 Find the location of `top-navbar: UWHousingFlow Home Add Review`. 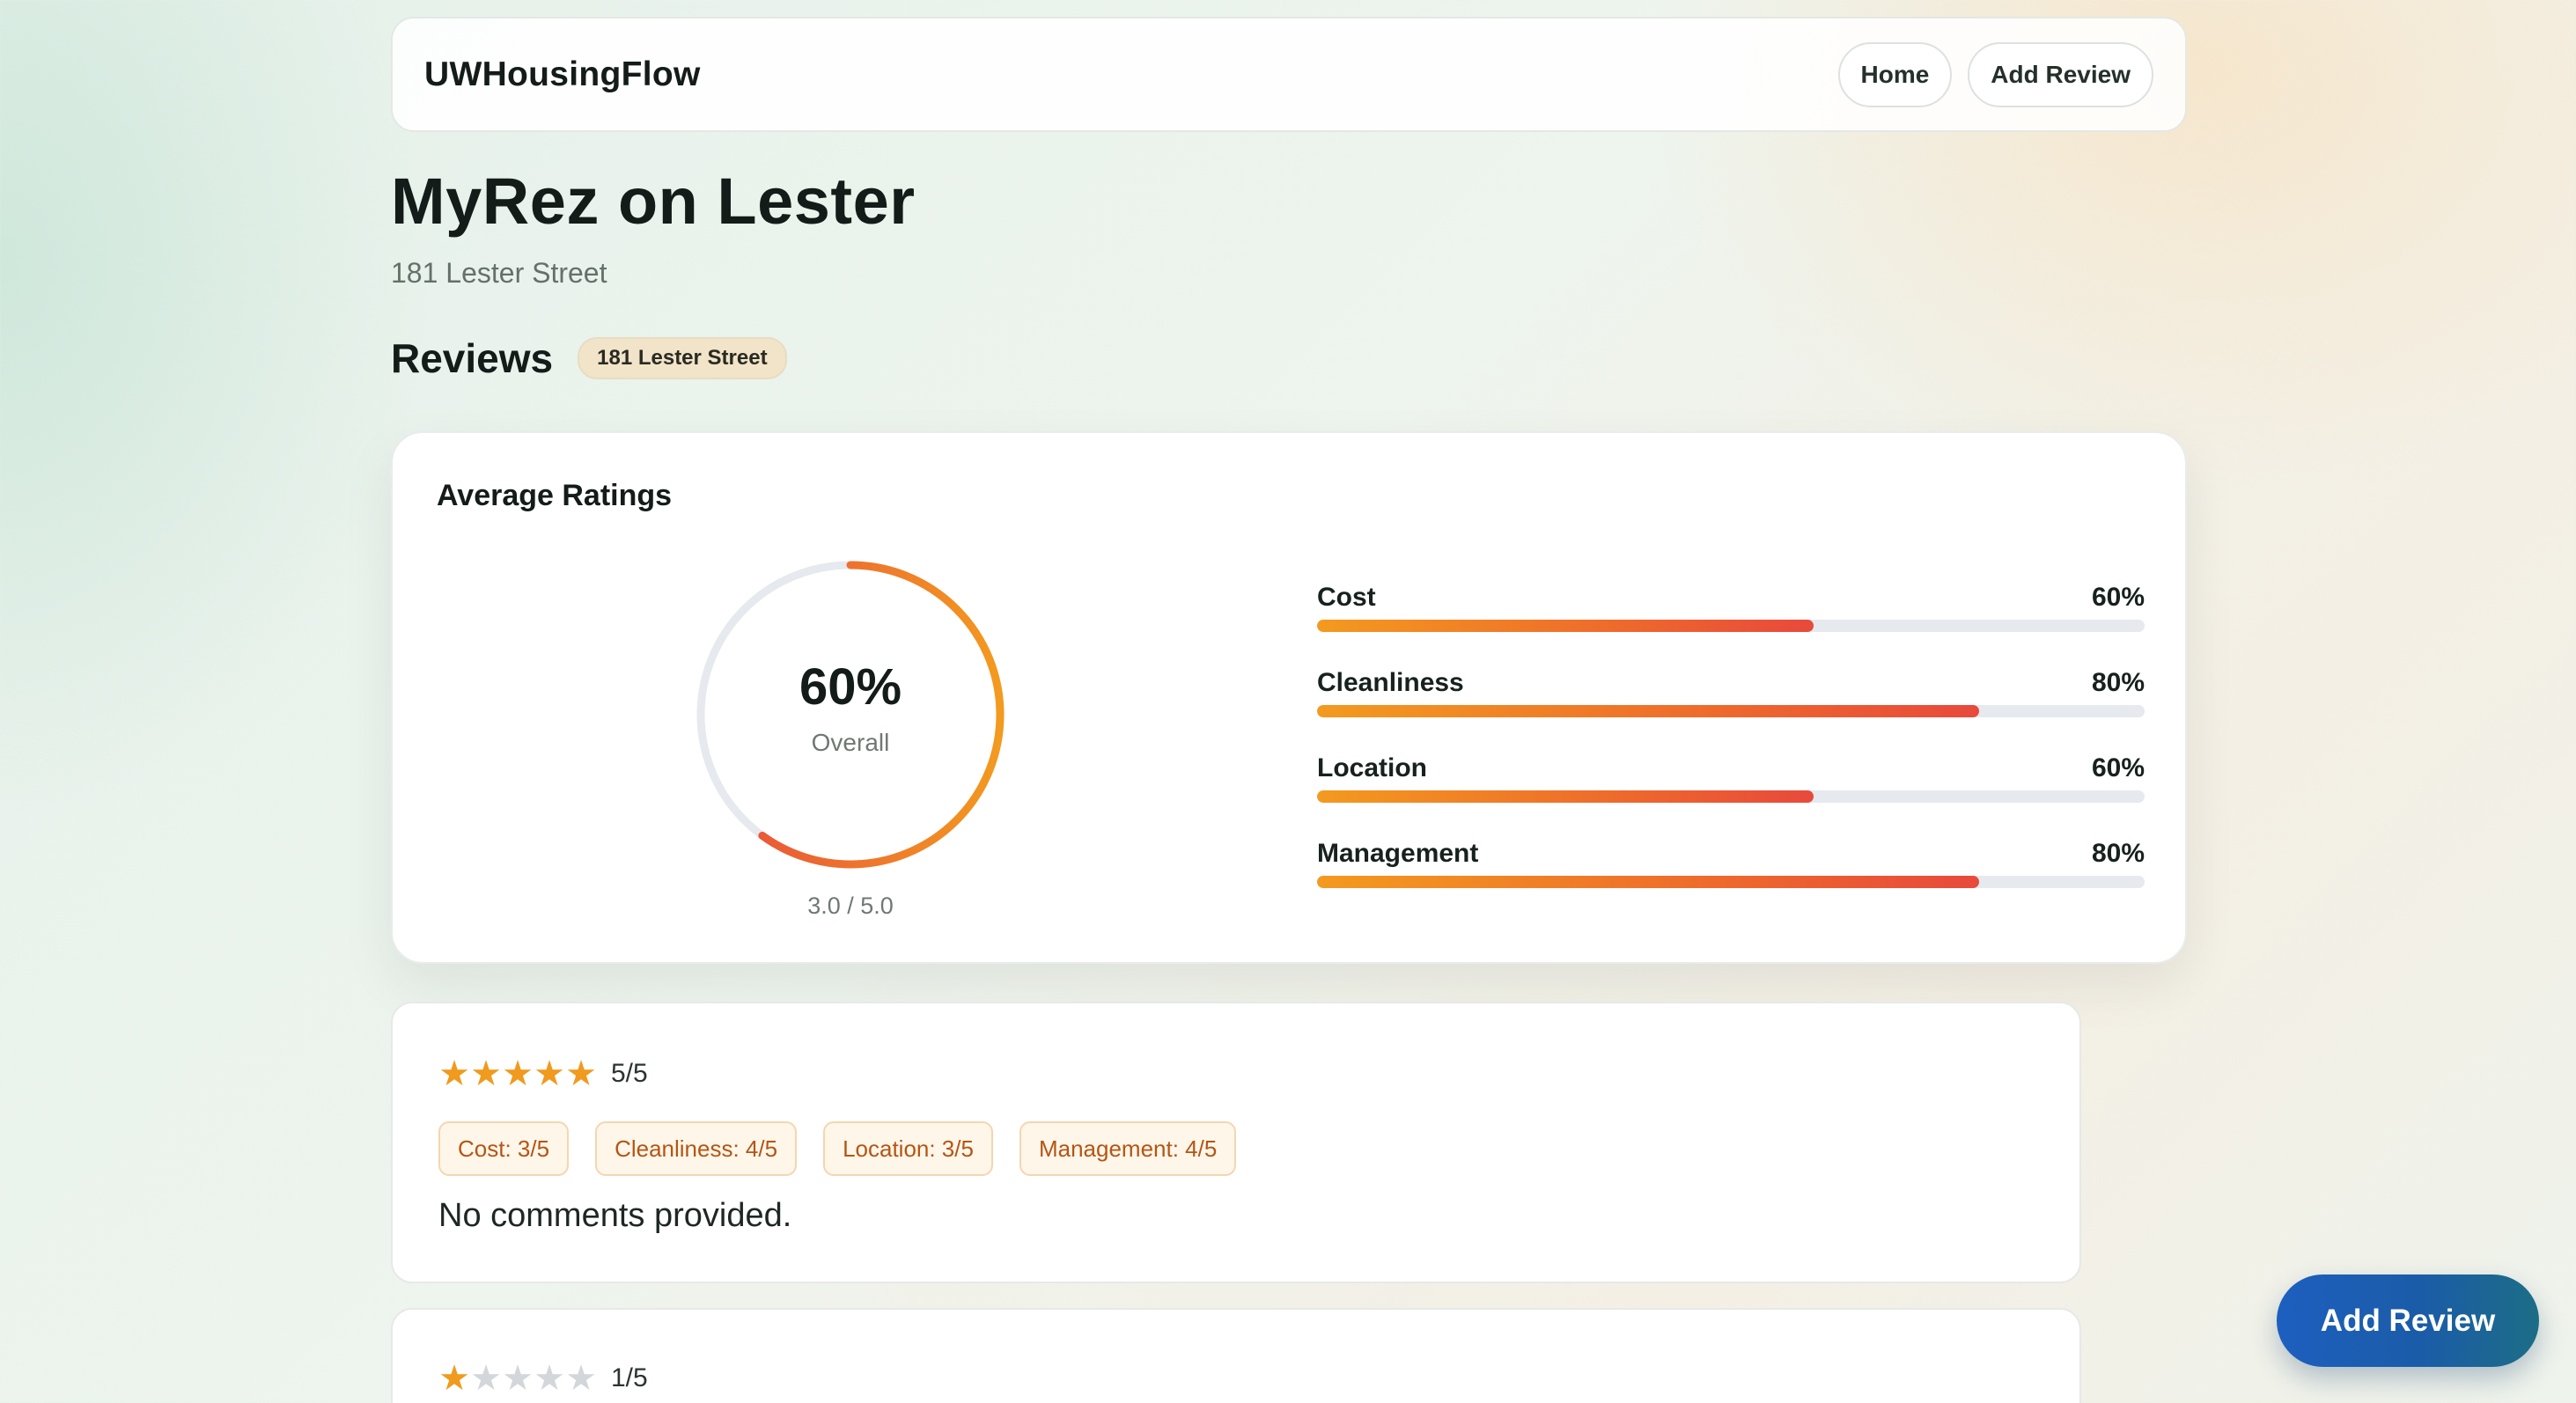

top-navbar: UWHousingFlow Home Add Review is located at coordinates (1289, 74).